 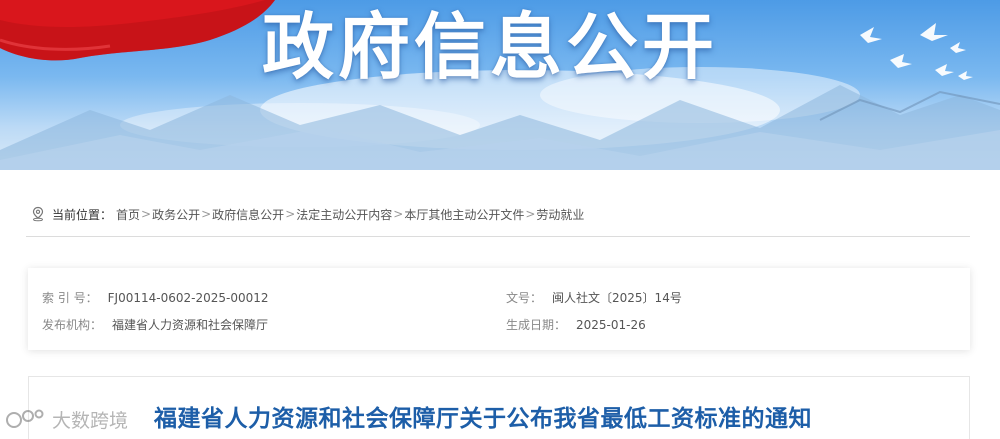 What do you see at coordinates (188, 298) in the screenshot?
I see `index-number-value: FJ00114-0602-2025-00012` at bounding box center [188, 298].